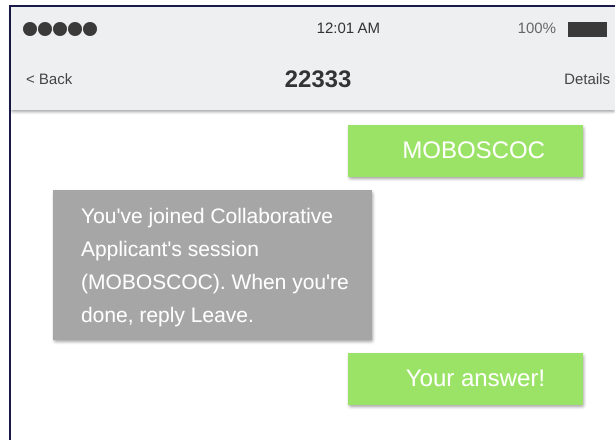  I want to click on back-link: < Back, so click(71, 80).